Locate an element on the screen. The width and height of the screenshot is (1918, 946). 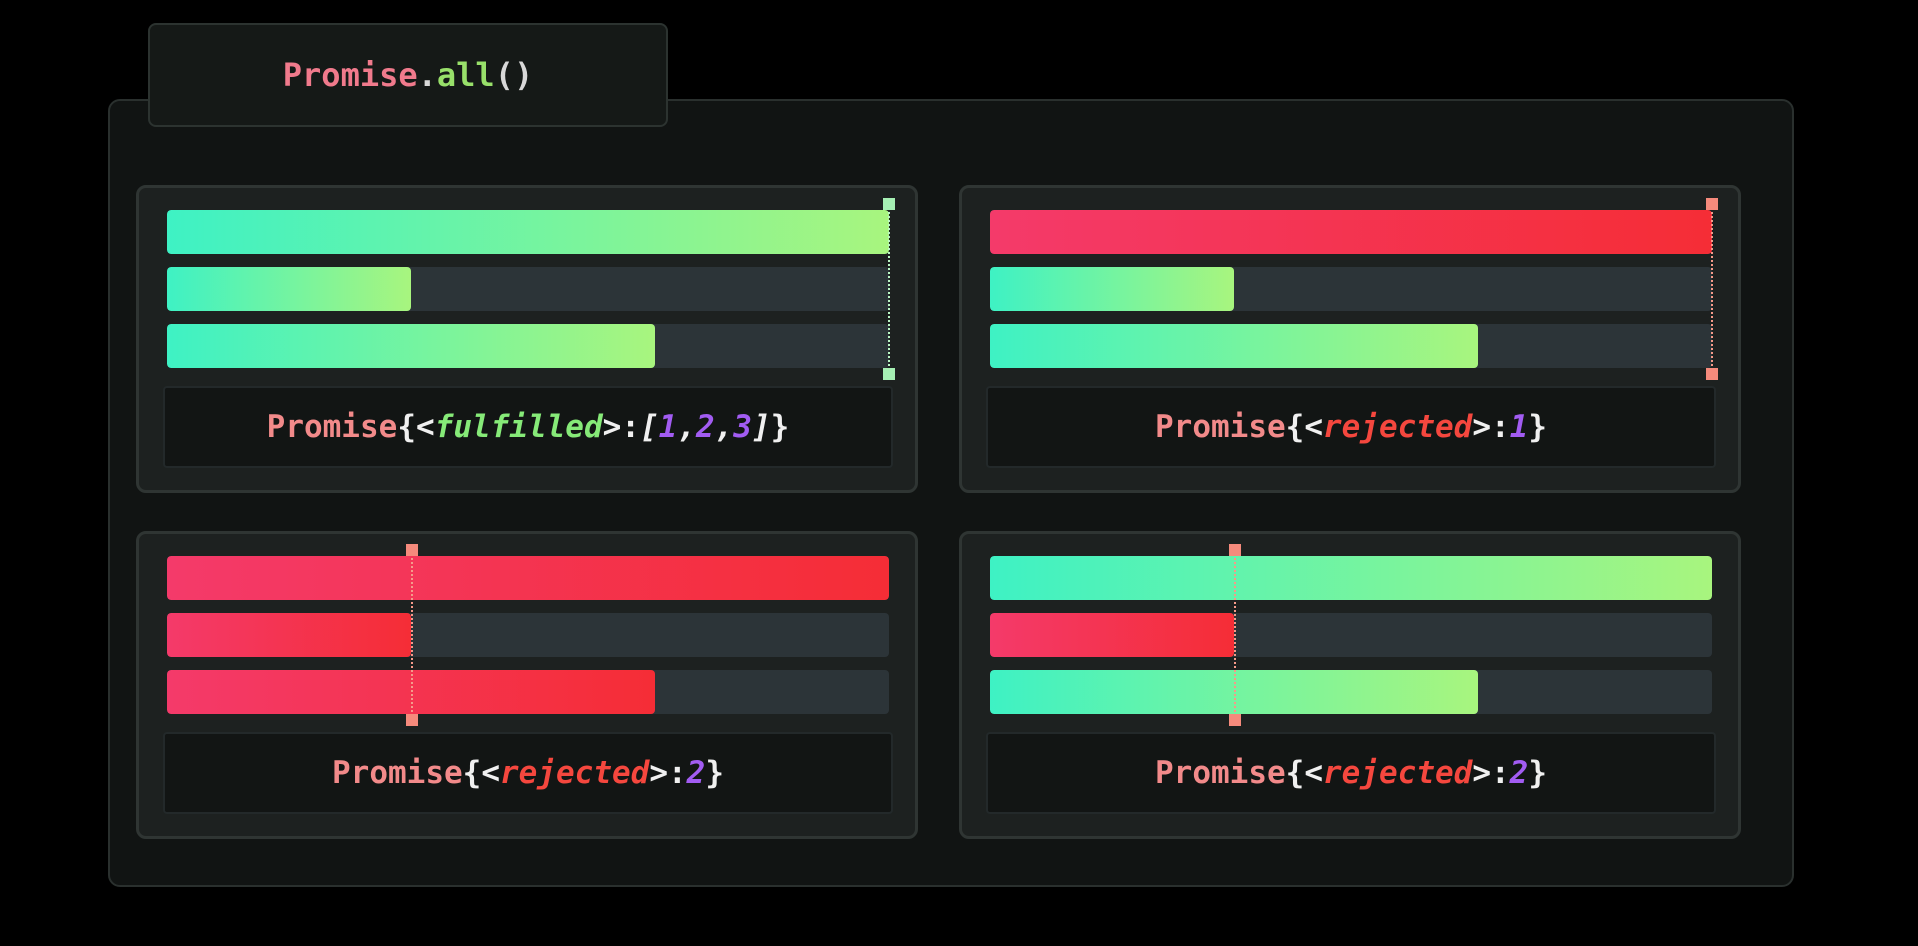
result-state: fulfilled is located at coordinates (518, 427).